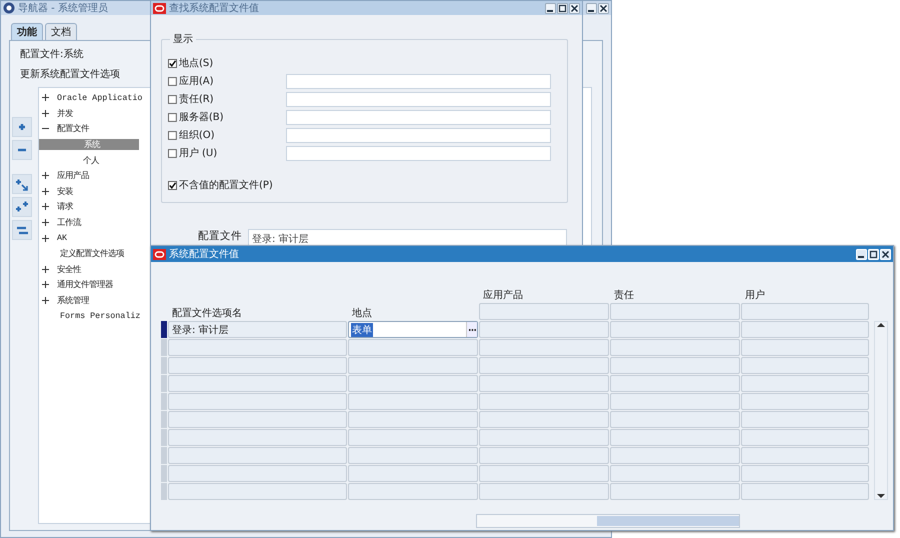 The height and width of the screenshot is (538, 900). What do you see at coordinates (885, 254) in the screenshot?
I see `close-icon` at bounding box center [885, 254].